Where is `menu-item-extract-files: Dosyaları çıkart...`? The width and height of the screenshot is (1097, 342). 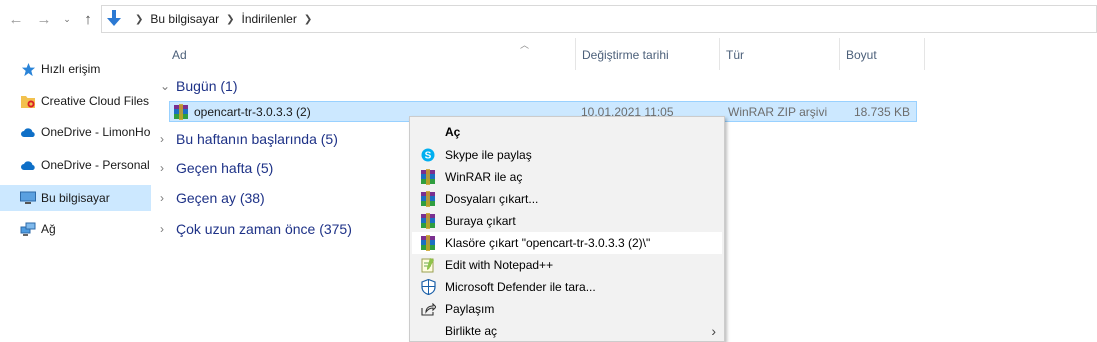
menu-item-extract-files: Dosyaları çıkart... is located at coordinates (567, 199).